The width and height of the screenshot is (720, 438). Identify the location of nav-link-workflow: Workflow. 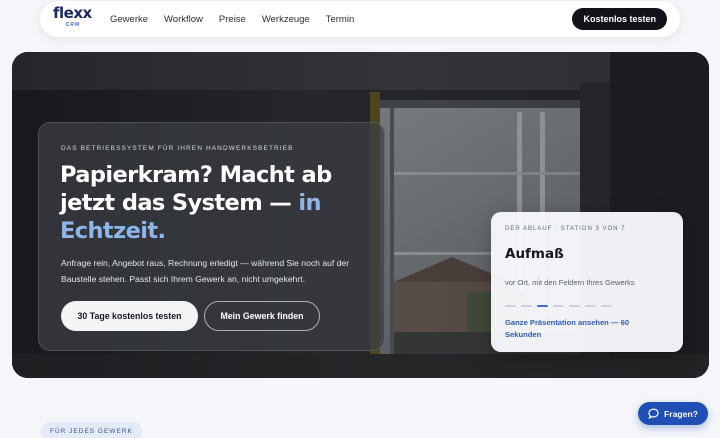
(183, 19).